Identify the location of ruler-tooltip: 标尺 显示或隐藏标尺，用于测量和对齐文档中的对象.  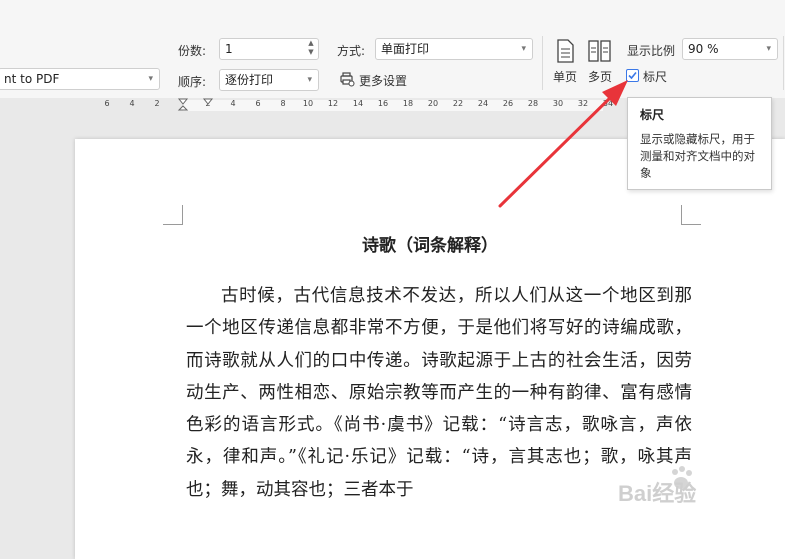
(699, 143).